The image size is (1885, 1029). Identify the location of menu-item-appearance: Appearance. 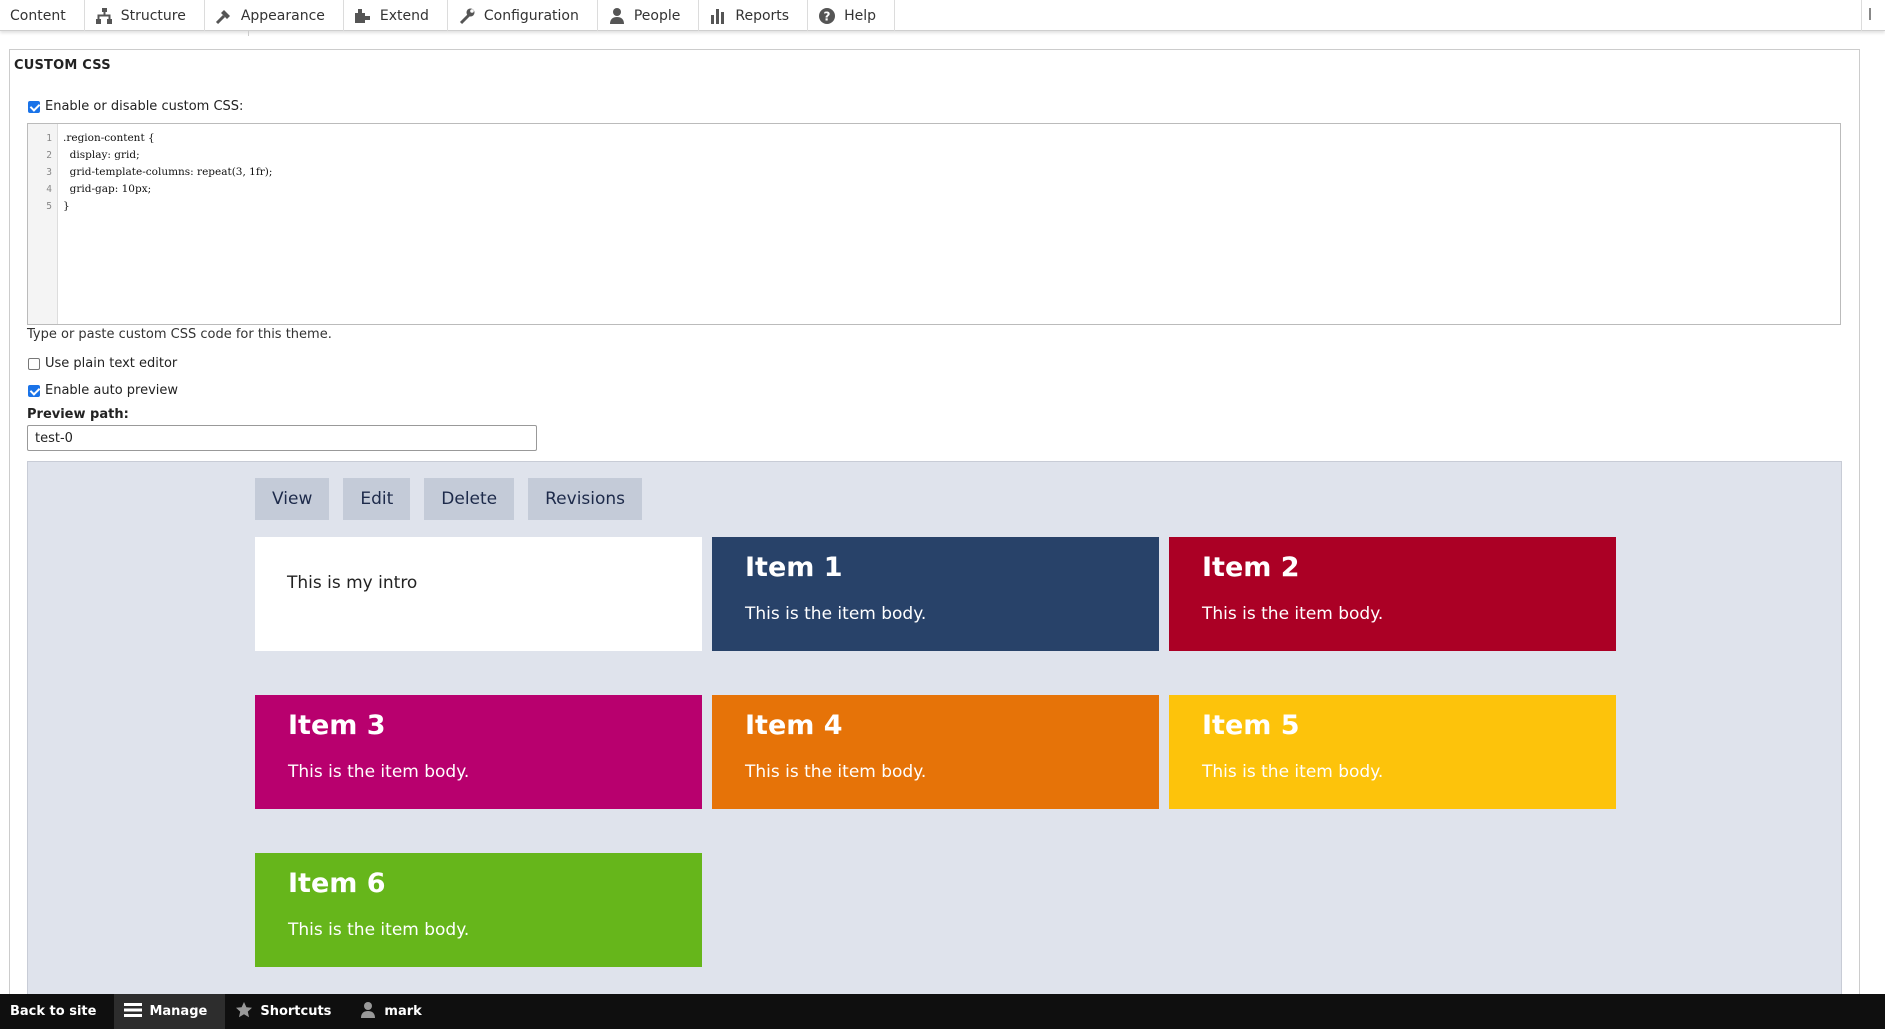
(274, 15).